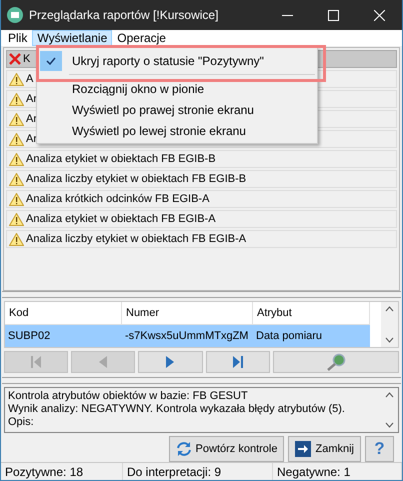 The width and height of the screenshot is (403, 481). What do you see at coordinates (30, 79) in the screenshot?
I see `report-title: A` at bounding box center [30, 79].